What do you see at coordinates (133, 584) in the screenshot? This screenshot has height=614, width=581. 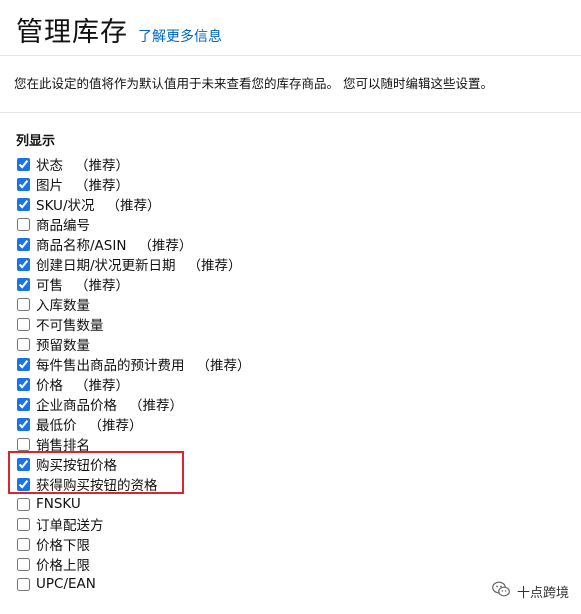 I see `column-option: UPC/EAN` at bounding box center [133, 584].